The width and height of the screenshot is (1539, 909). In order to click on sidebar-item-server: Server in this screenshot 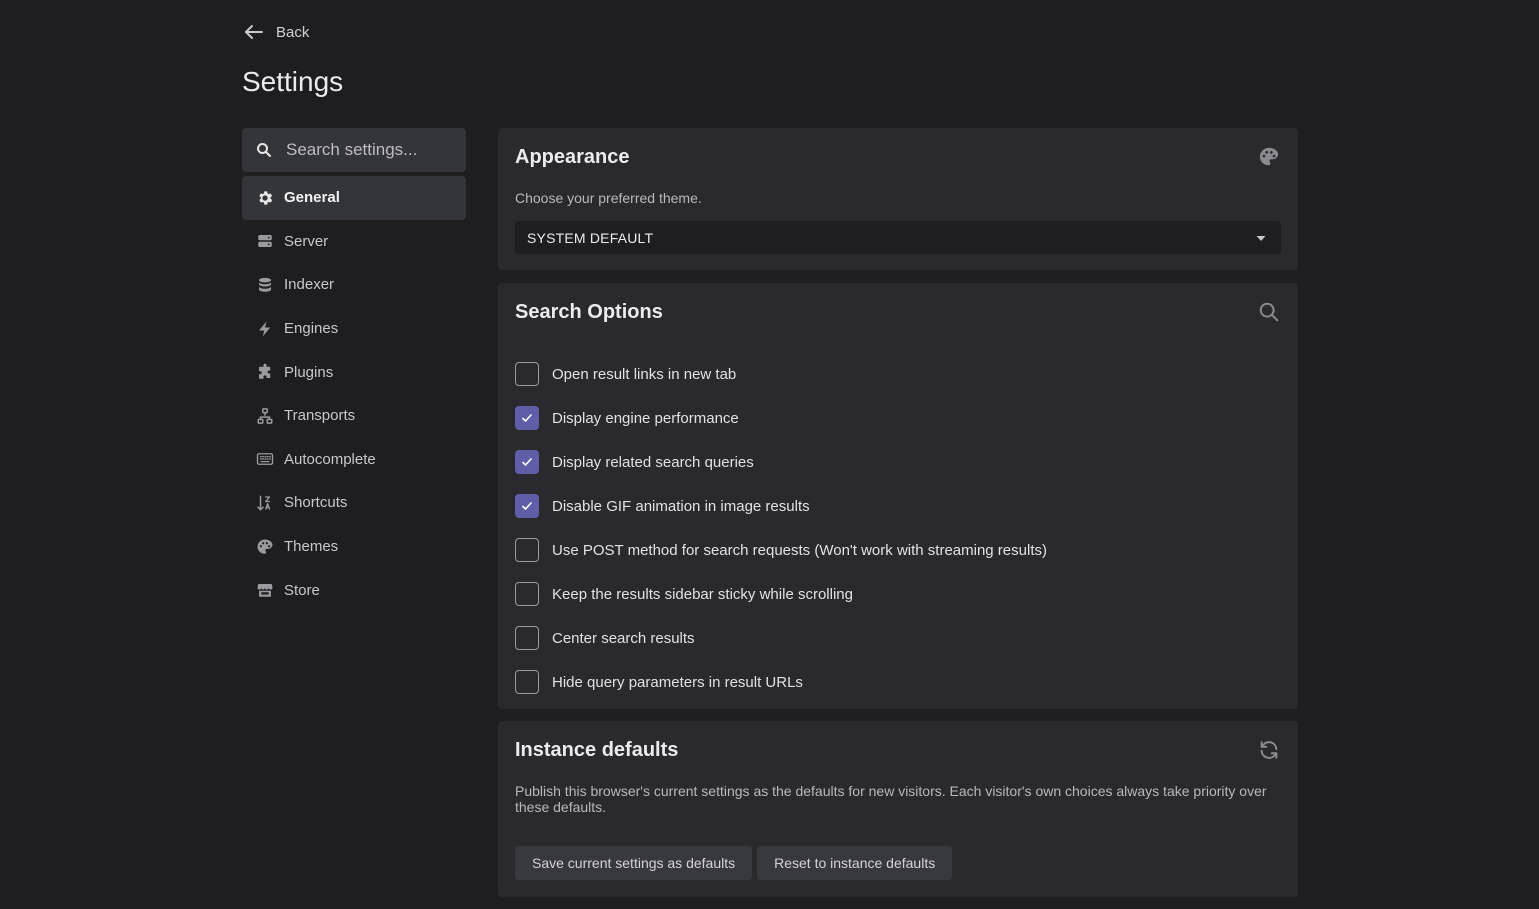, I will do `click(354, 242)`.